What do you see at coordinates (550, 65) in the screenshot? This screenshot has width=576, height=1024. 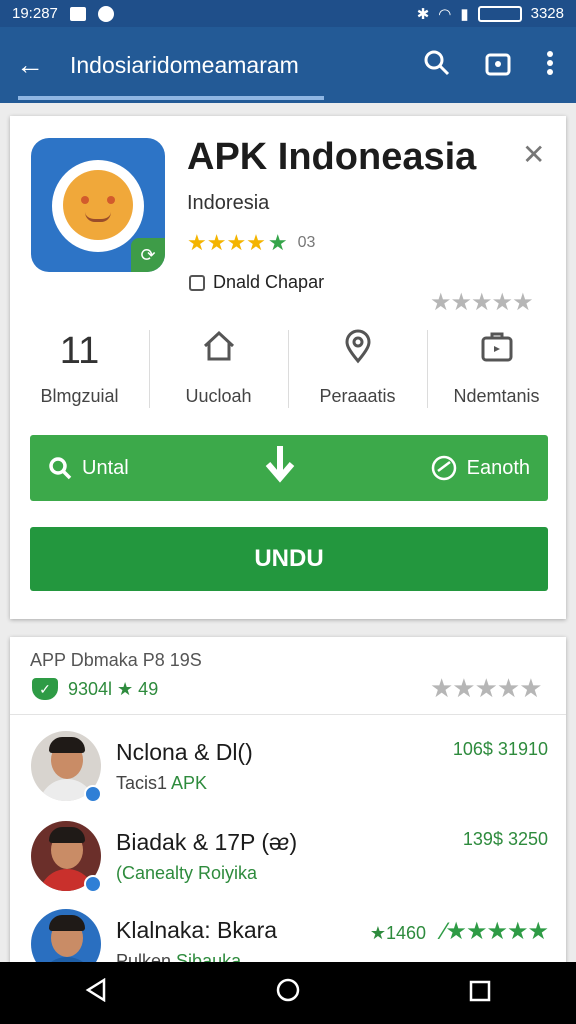 I see `more-vert-icon` at bounding box center [550, 65].